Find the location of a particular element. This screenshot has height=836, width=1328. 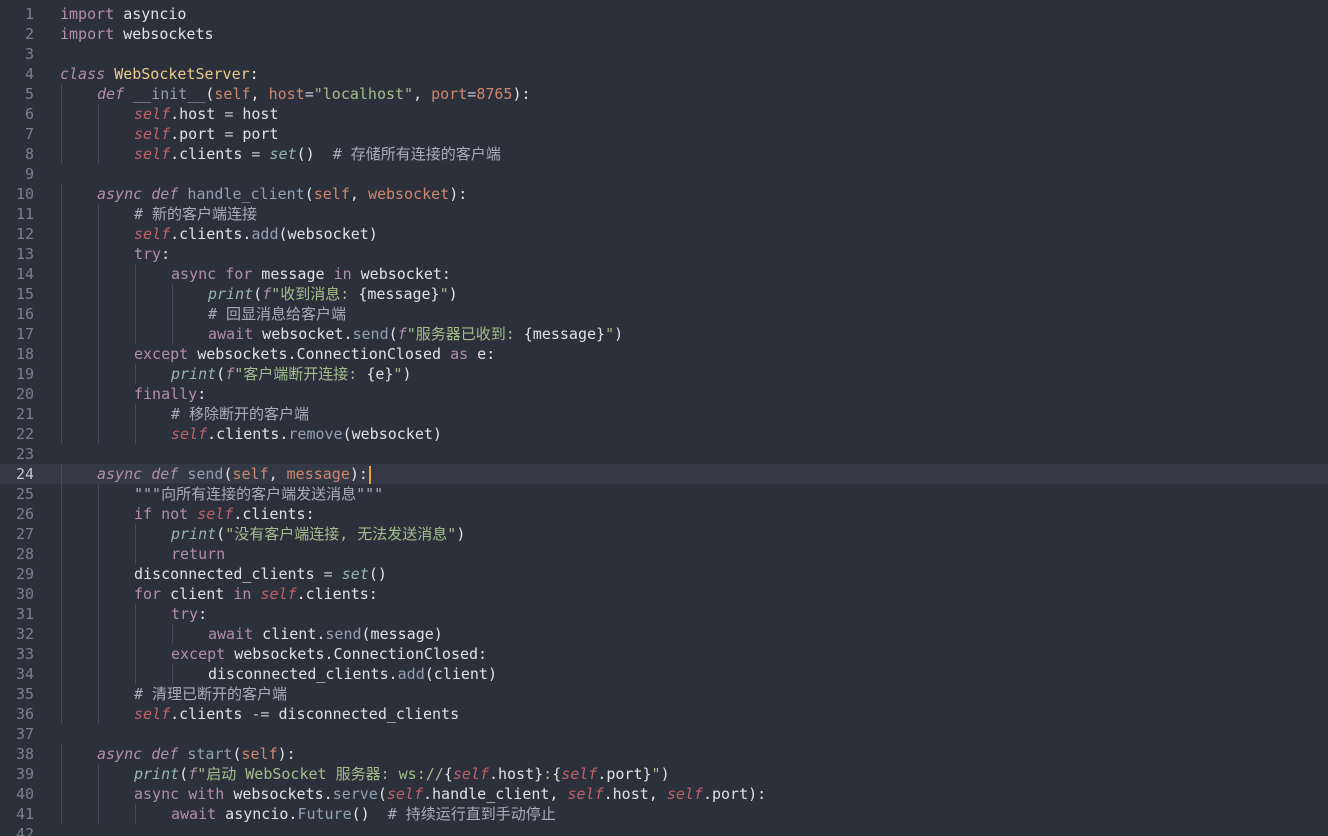

code-line: 8 self.clients = set() # 存储所有连接的客户端 is located at coordinates (664, 154).